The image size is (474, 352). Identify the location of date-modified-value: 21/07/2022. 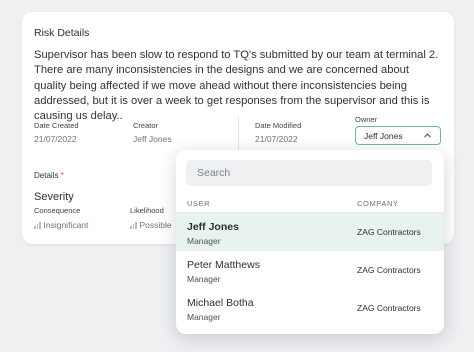
(276, 139).